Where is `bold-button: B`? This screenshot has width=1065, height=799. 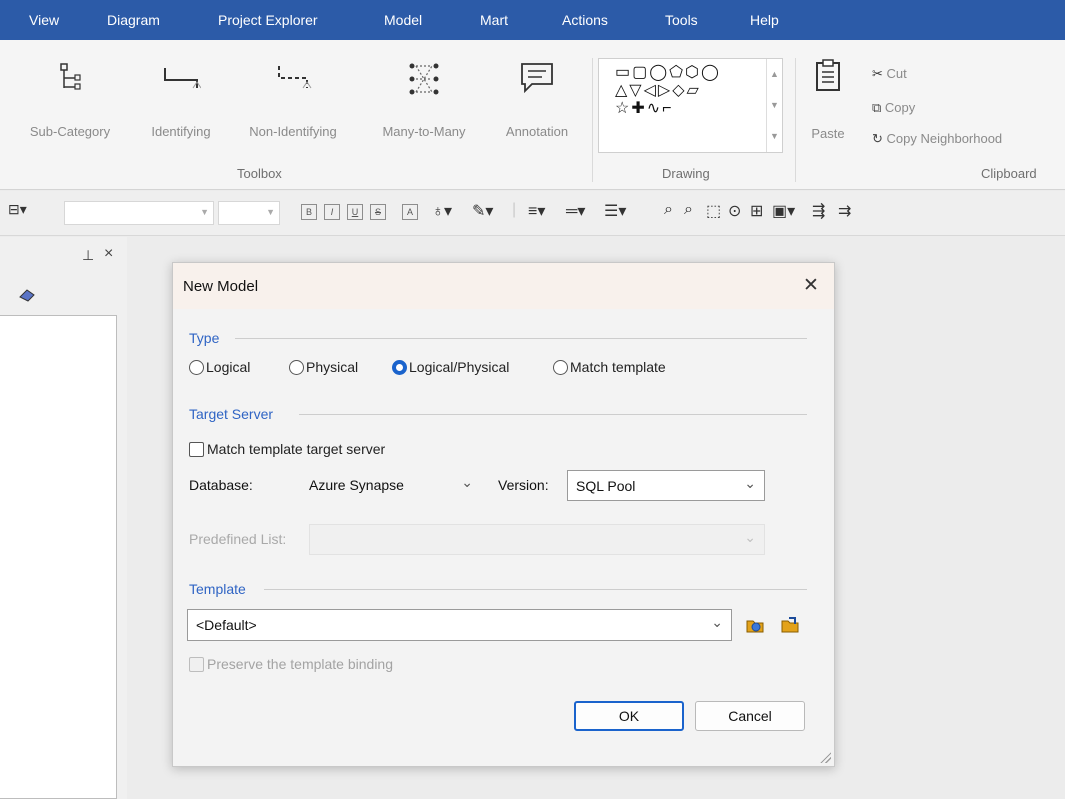 bold-button: B is located at coordinates (309, 212).